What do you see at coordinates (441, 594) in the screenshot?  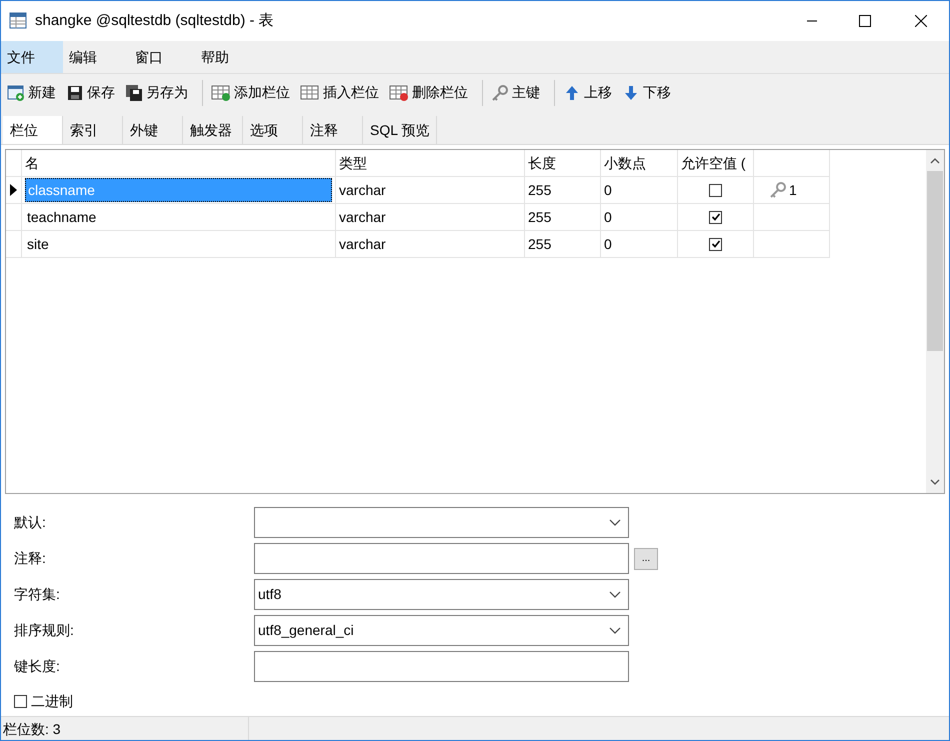 I see `dropdown-field: utf8` at bounding box center [441, 594].